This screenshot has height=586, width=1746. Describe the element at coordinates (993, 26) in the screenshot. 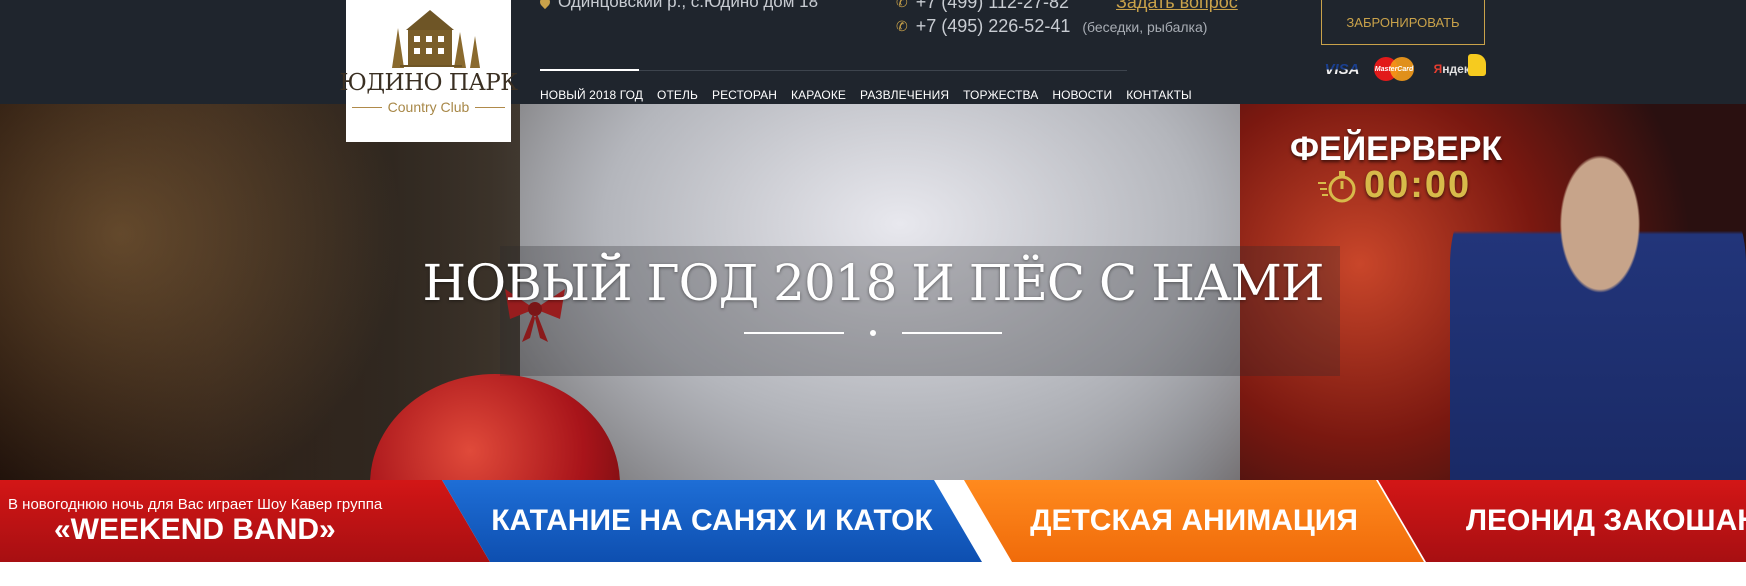

I see `phone-2-number: +7 (495) 226-52-41` at that location.